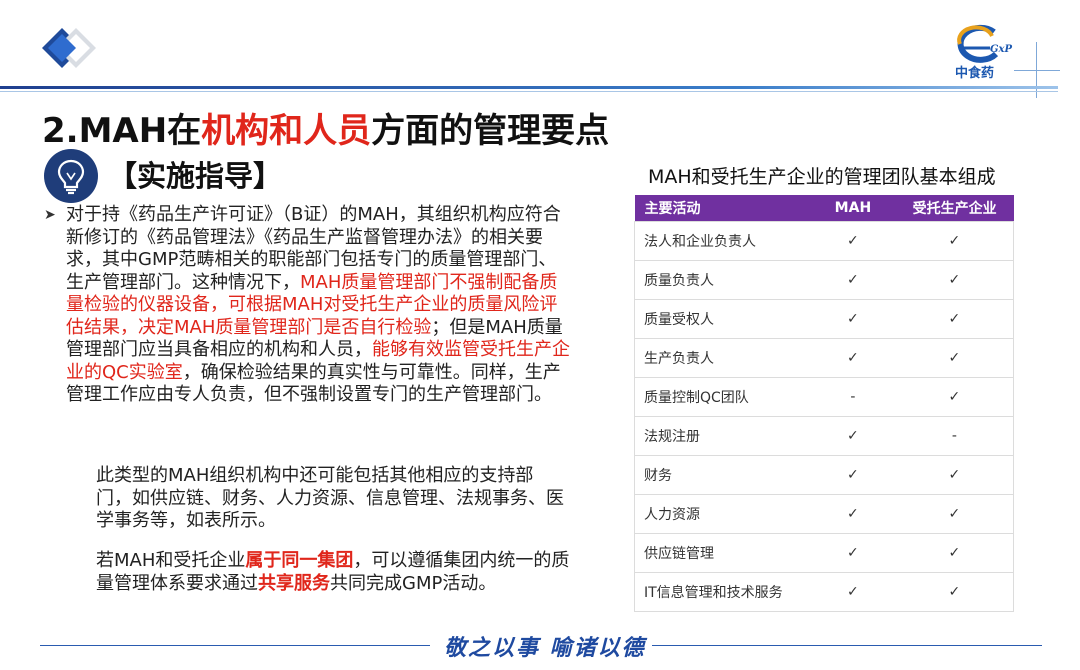 This screenshot has width=1080, height=670. What do you see at coordinates (1001, 49) in the screenshot?
I see `brand-sub: GxP` at bounding box center [1001, 49].